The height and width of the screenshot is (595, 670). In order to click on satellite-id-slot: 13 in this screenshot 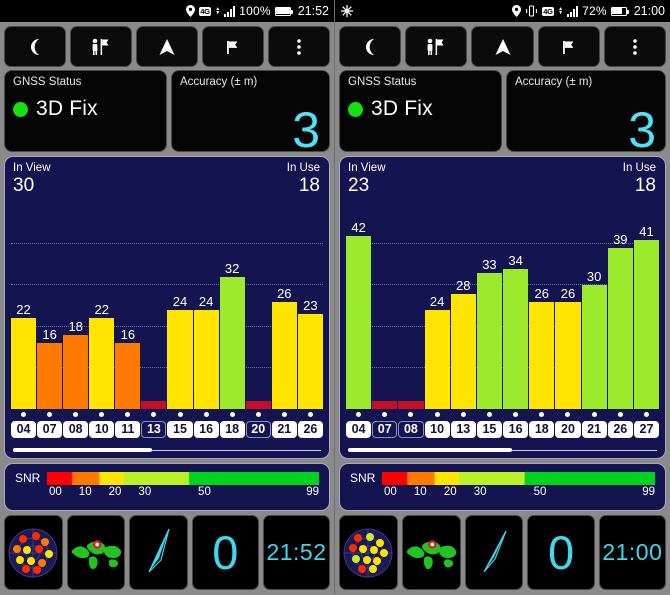, I will do `click(154, 429)`.